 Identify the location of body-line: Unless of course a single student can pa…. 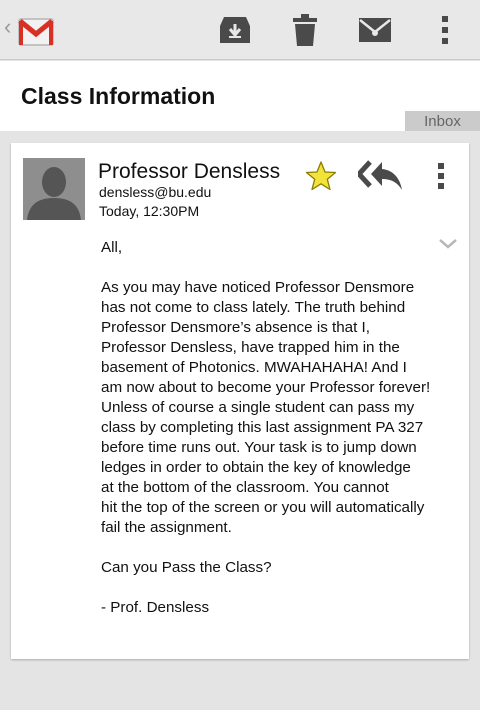
(258, 407).